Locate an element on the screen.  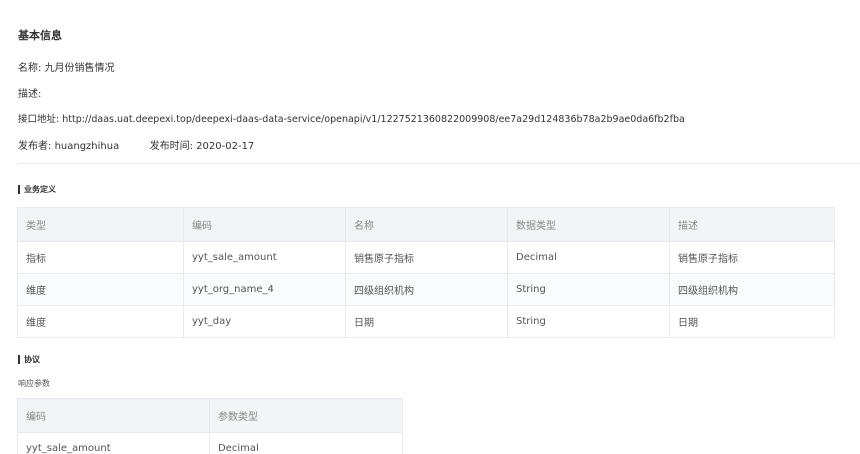
name-value: 九月份销售情况 is located at coordinates (79, 68).